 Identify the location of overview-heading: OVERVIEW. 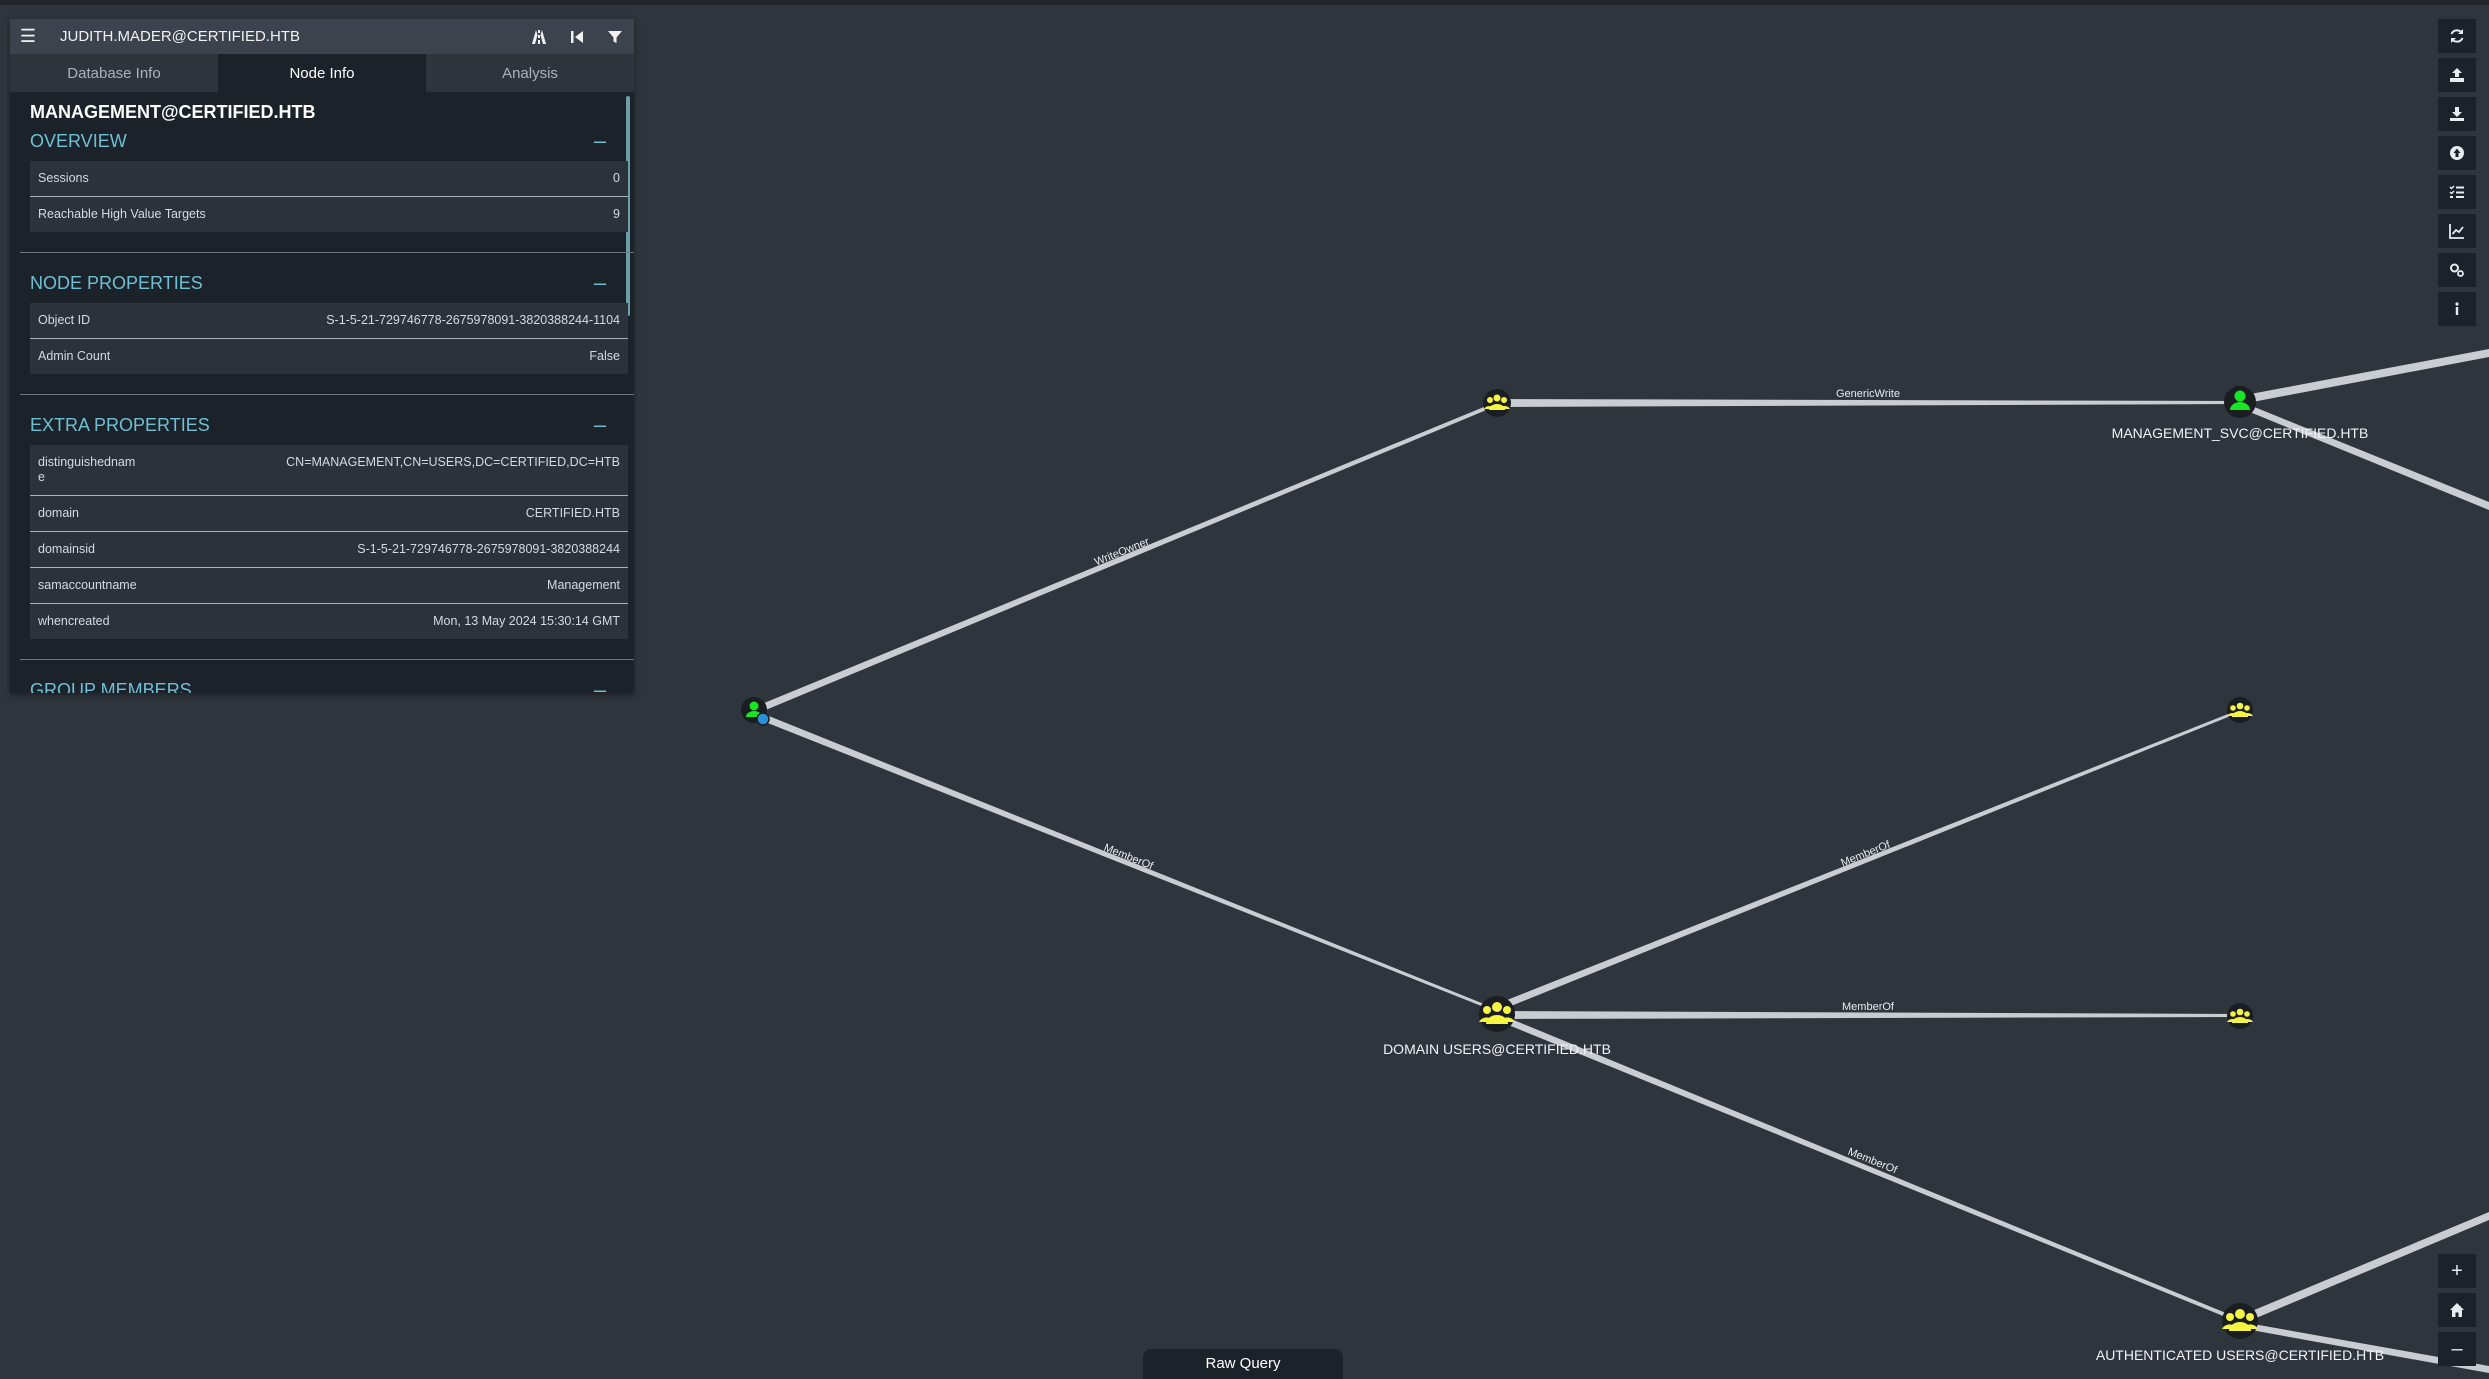
(78, 140).